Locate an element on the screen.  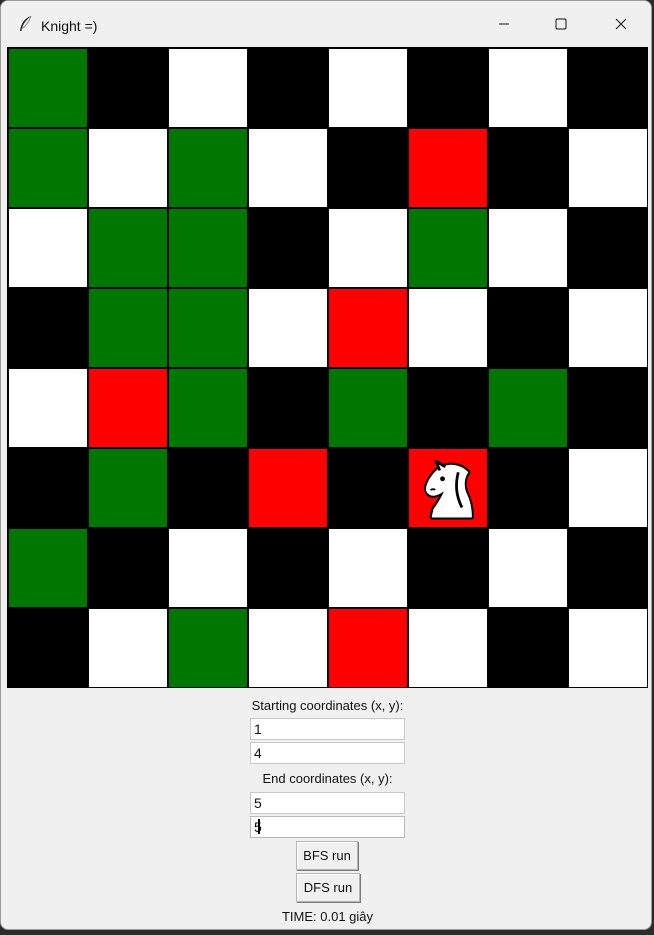
end-coordinates-label: End coordinates (x, y): is located at coordinates (327, 778).